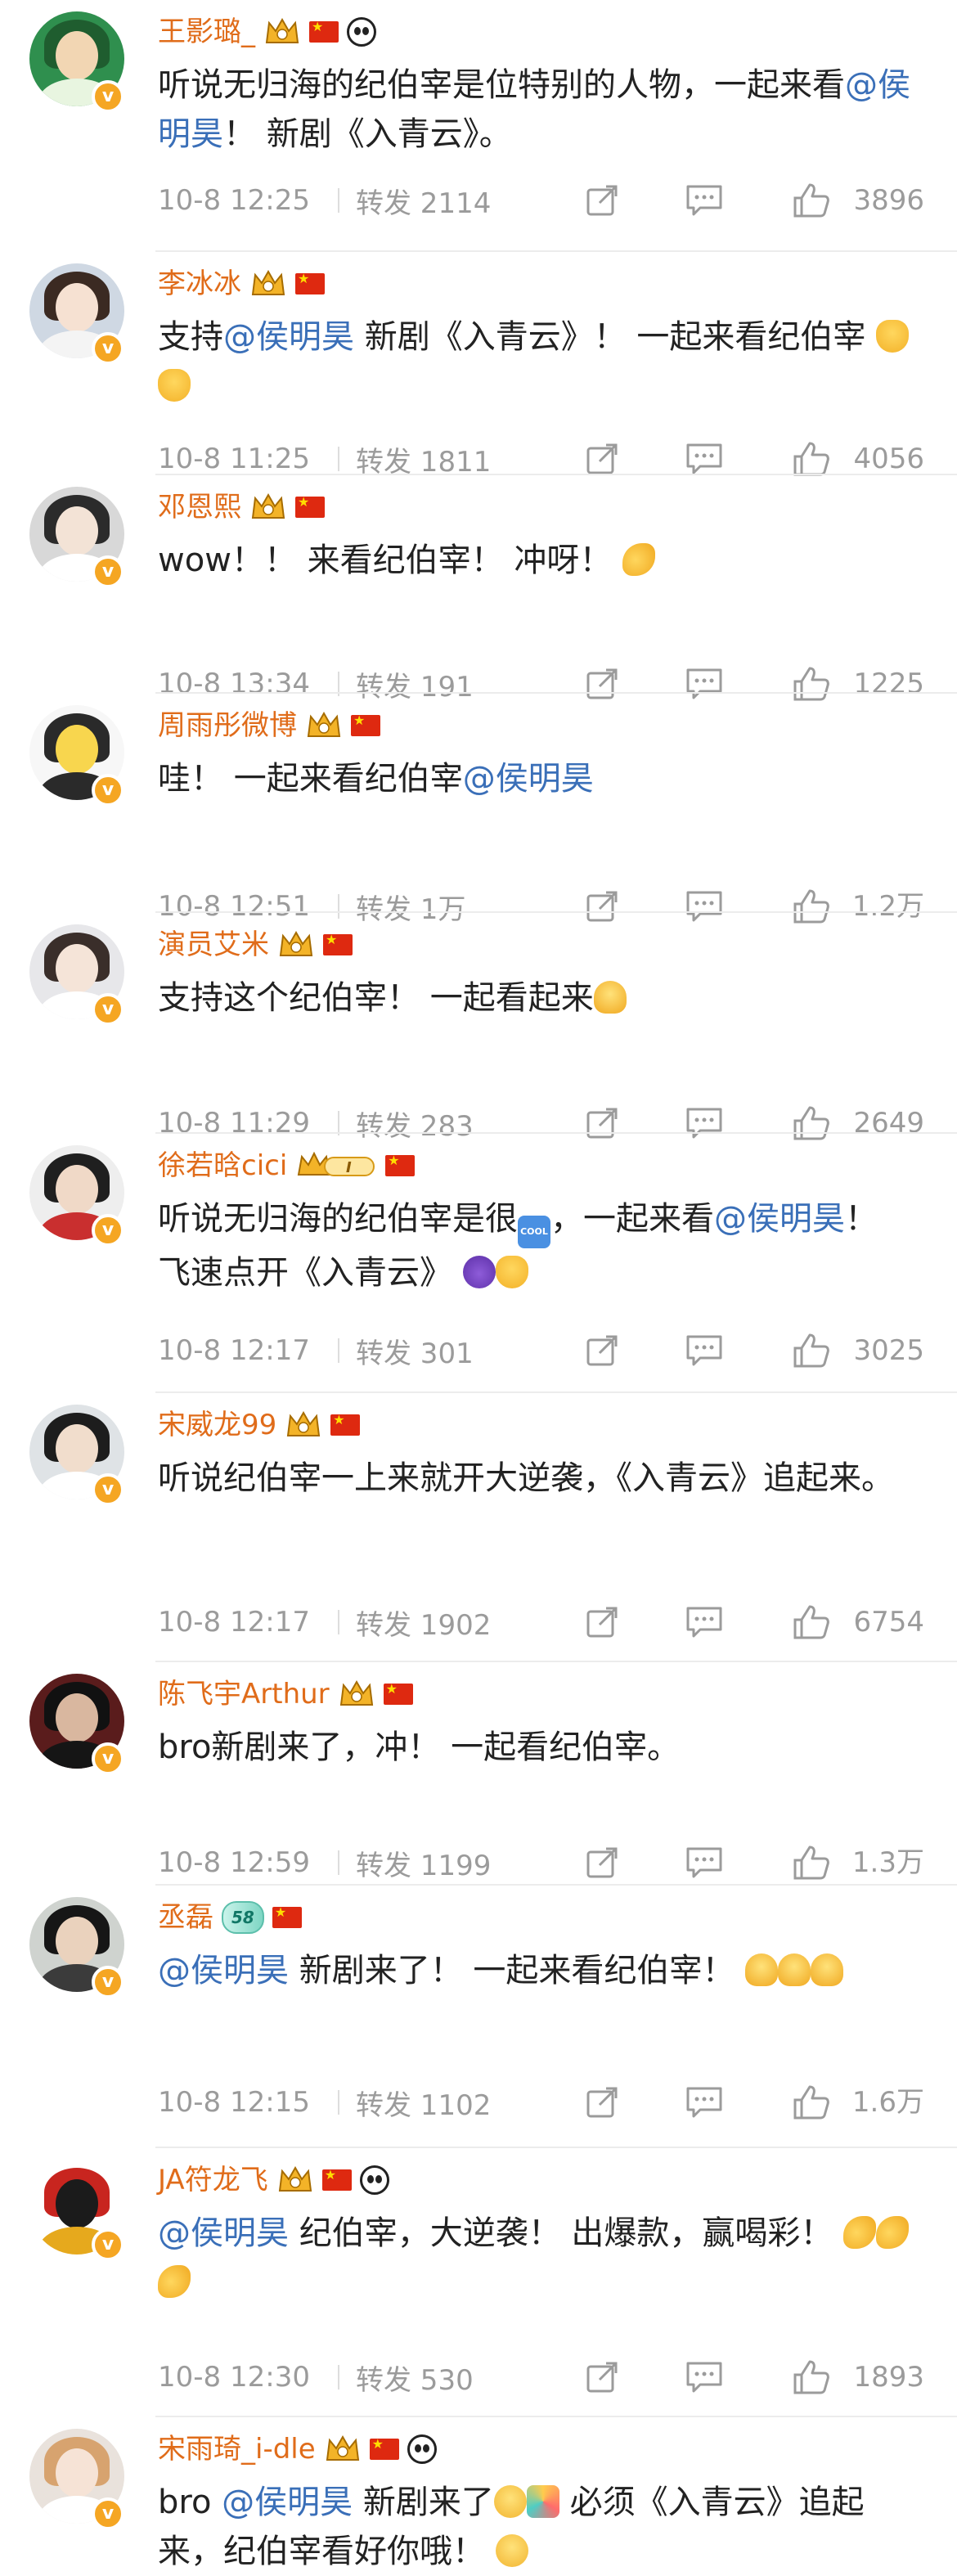  I want to click on comment-text-segment: 新剧来了, so click(423, 2502).